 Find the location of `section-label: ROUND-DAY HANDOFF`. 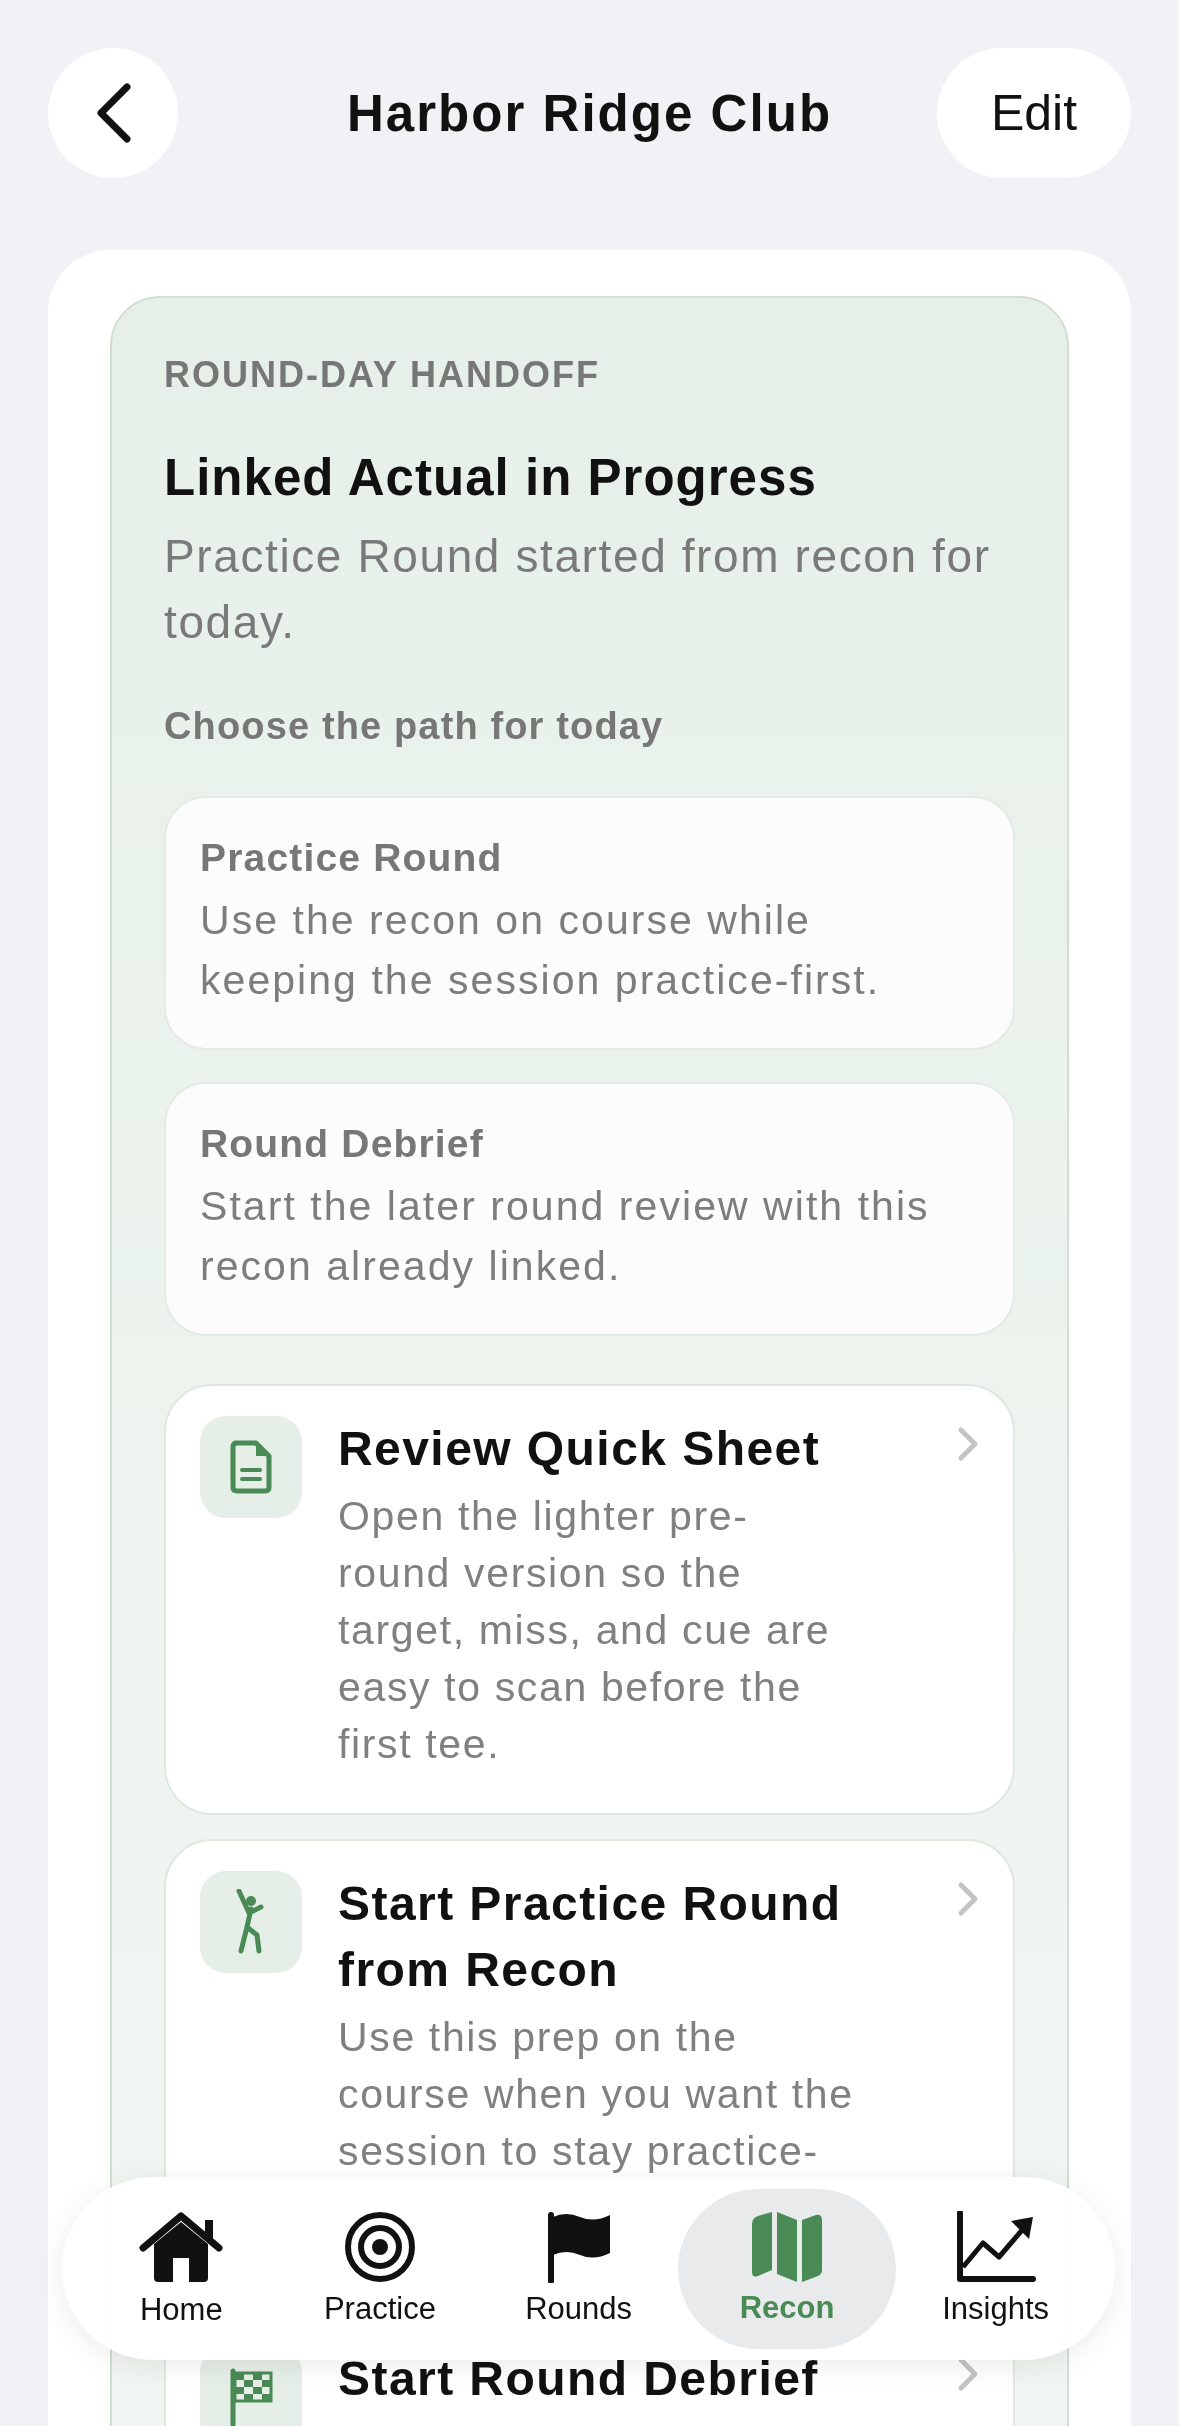

section-label: ROUND-DAY HANDOFF is located at coordinates (382, 375).